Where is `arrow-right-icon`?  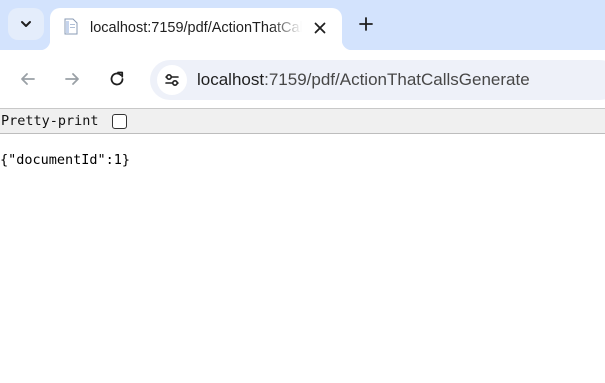
arrow-right-icon is located at coordinates (72, 79).